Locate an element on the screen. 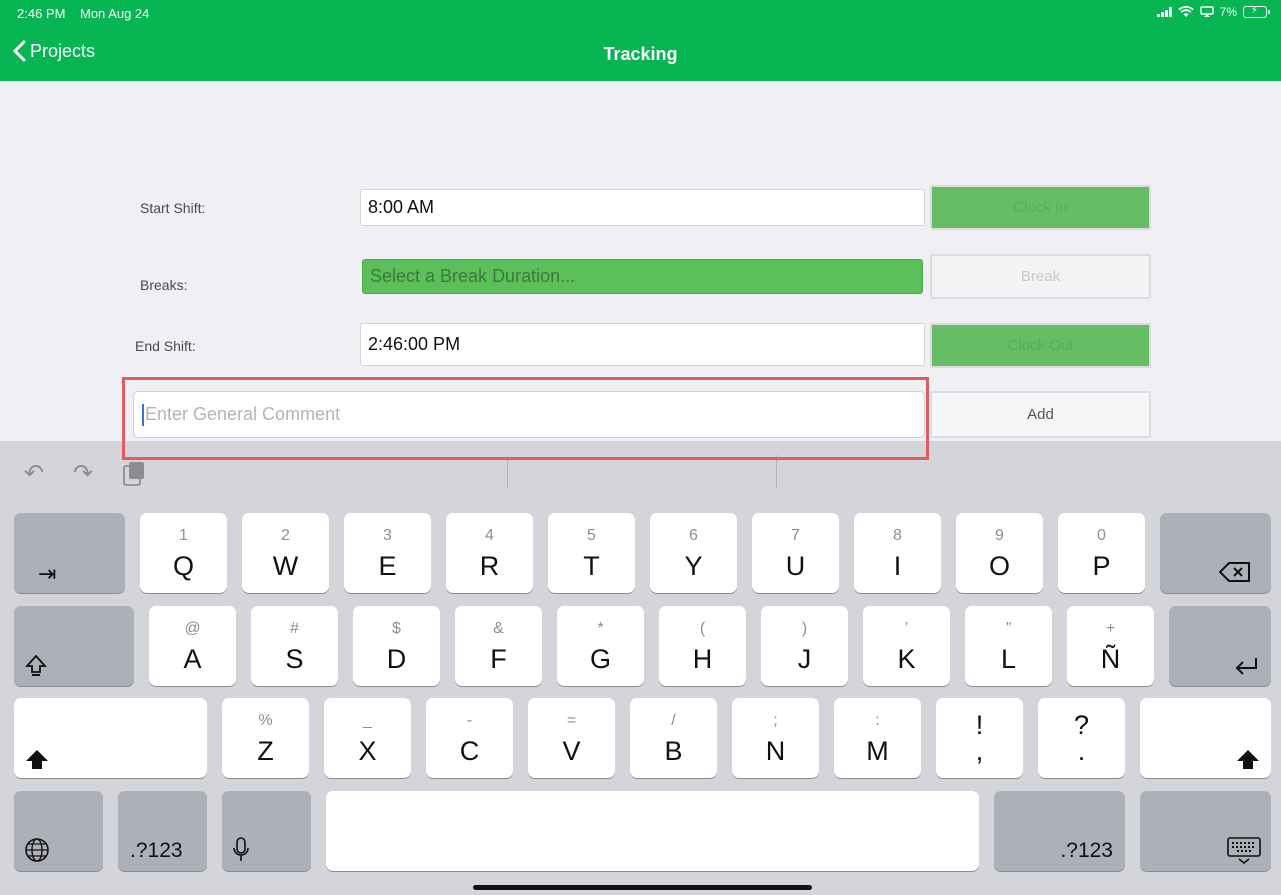 The width and height of the screenshot is (1281, 895). key-secondary-label: 4 is located at coordinates (489, 535).